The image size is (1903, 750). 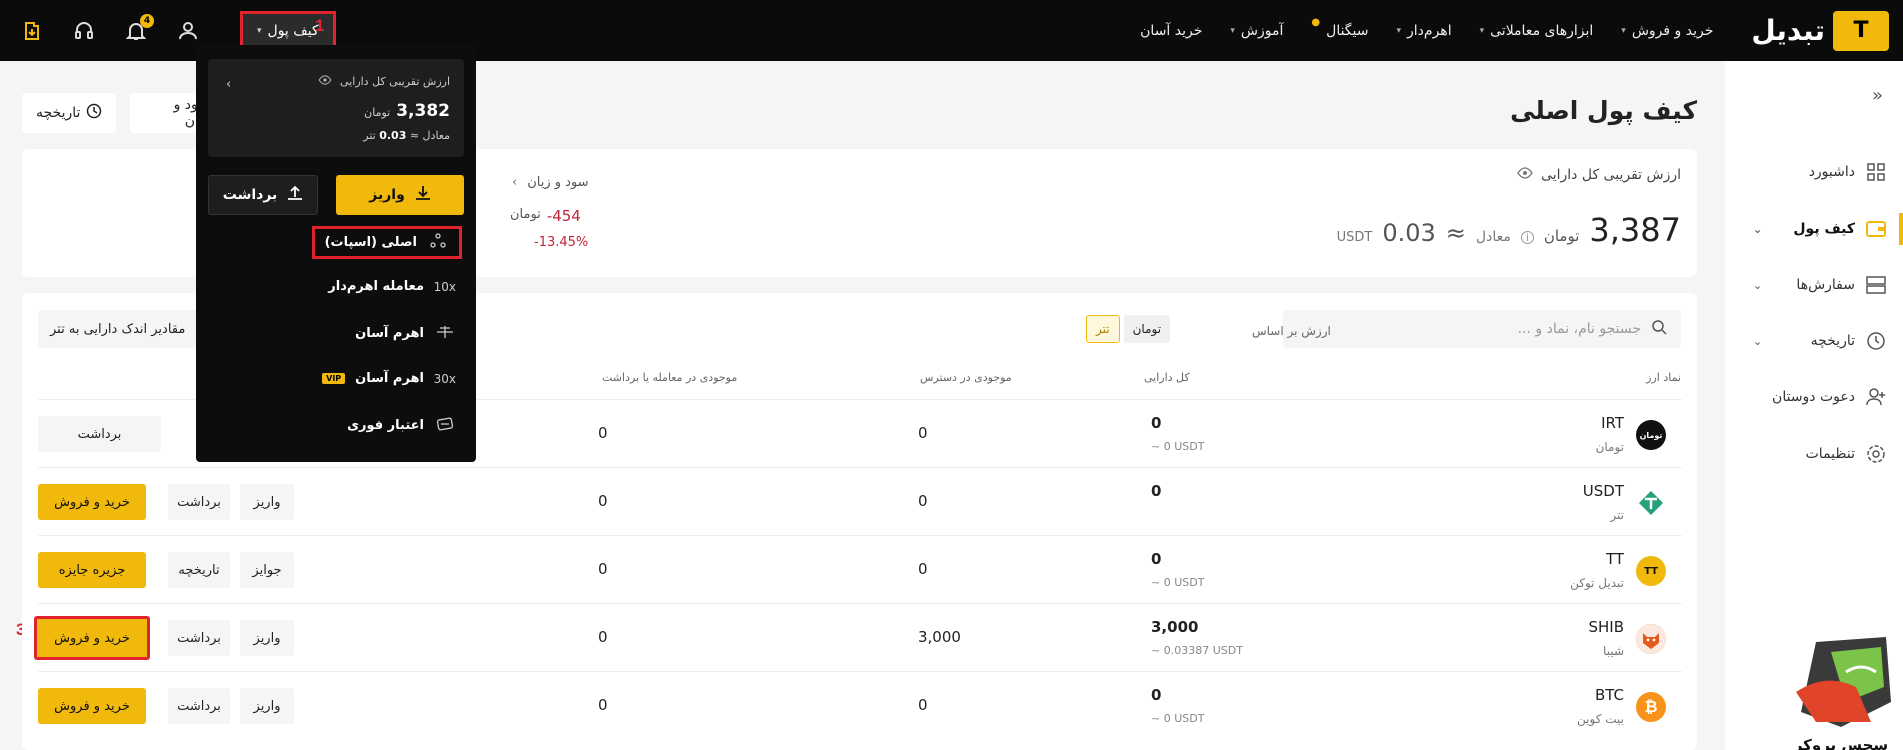 I want to click on dropdown-balance-value: 3,382, so click(x=423, y=111).